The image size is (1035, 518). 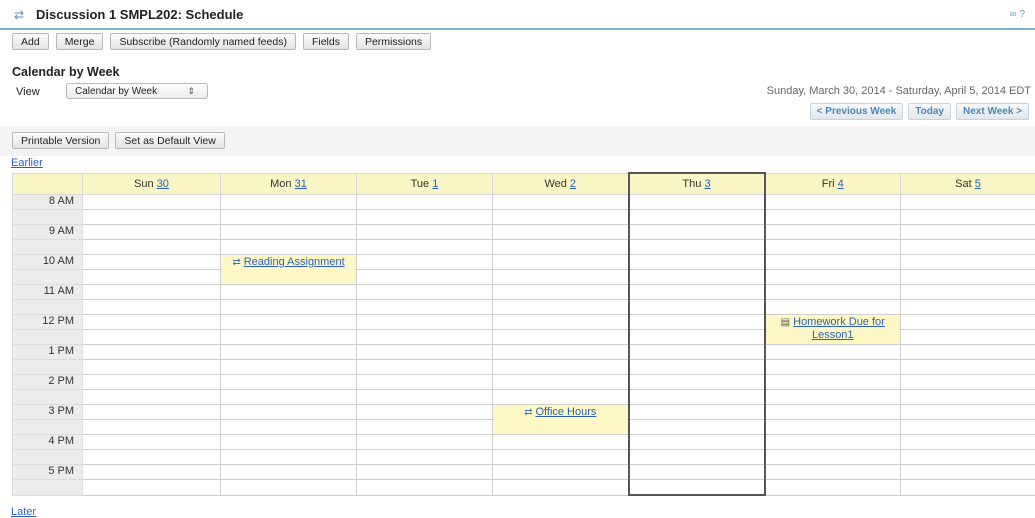 What do you see at coordinates (294, 262) in the screenshot?
I see `event-link: Reading Assignment` at bounding box center [294, 262].